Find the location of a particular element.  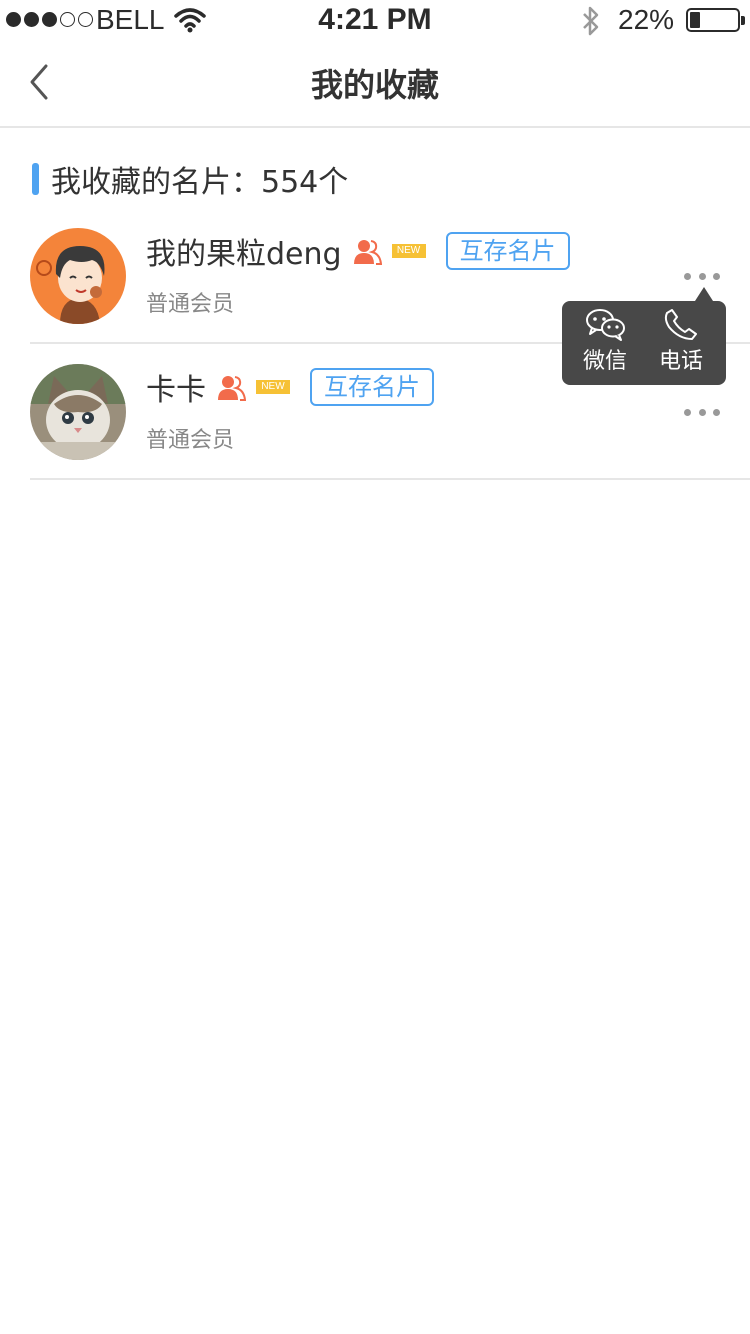

battery-percentage: 22% is located at coordinates (646, 19).